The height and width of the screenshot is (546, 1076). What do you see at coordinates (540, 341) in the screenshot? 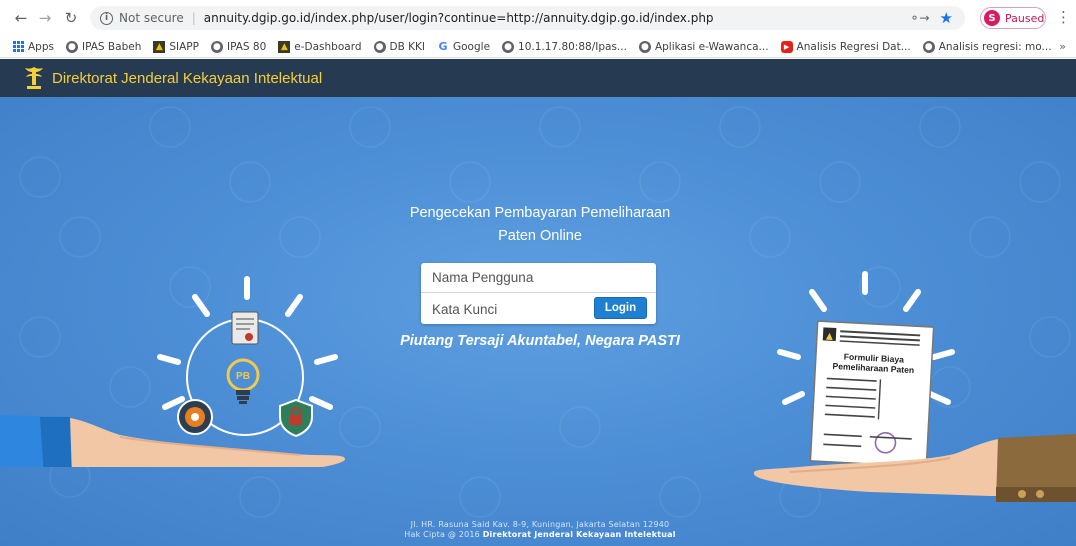
I see `tagline: Piutang Tersaji Akuntabel, Negara PASTI` at bounding box center [540, 341].